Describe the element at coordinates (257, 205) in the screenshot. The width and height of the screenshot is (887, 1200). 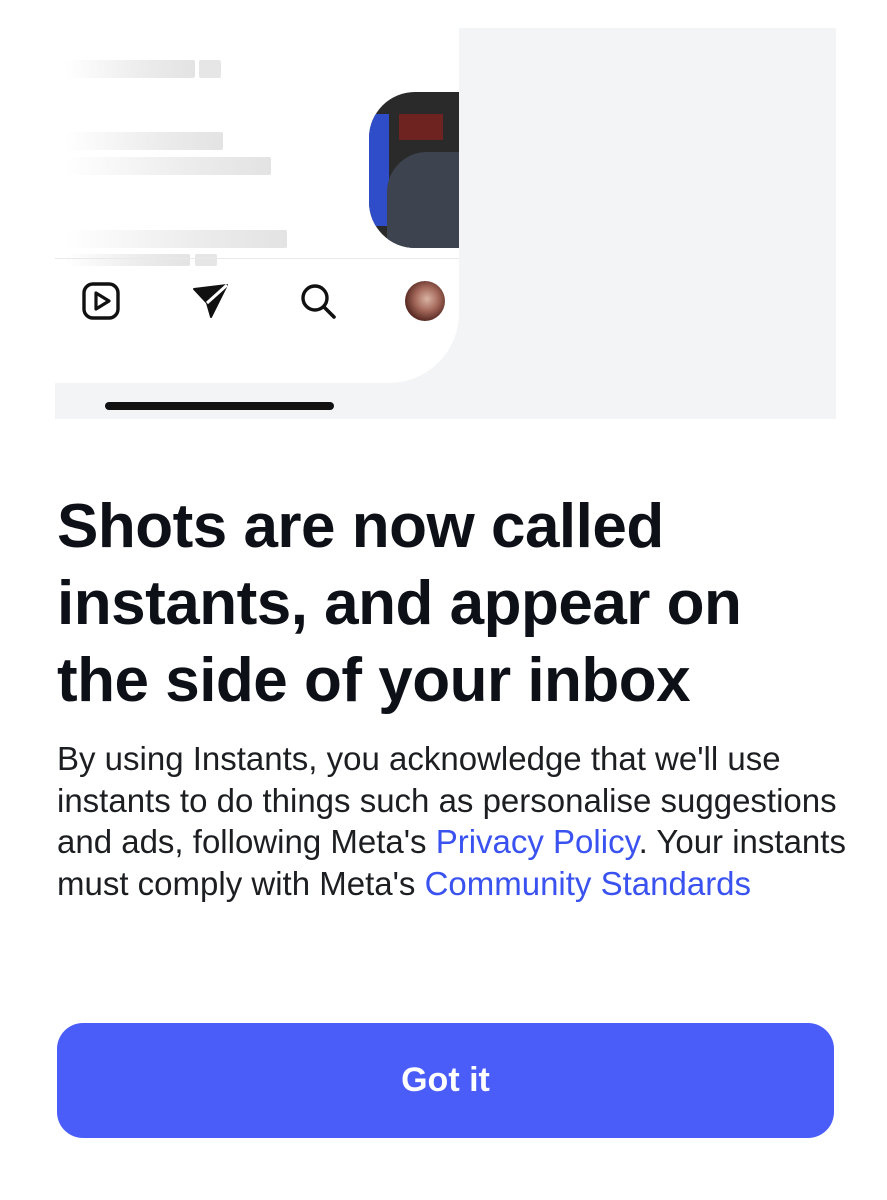
I see `phone-preview` at that location.